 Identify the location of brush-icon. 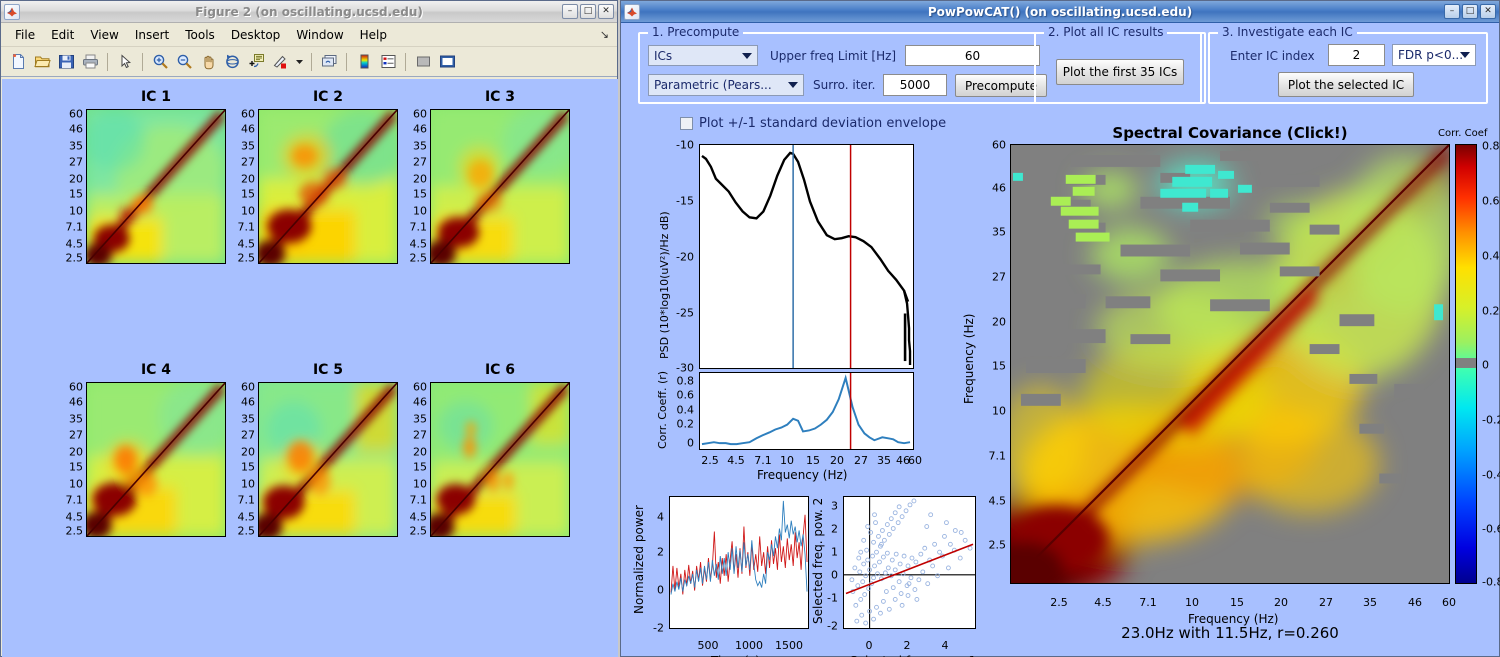
(280, 62).